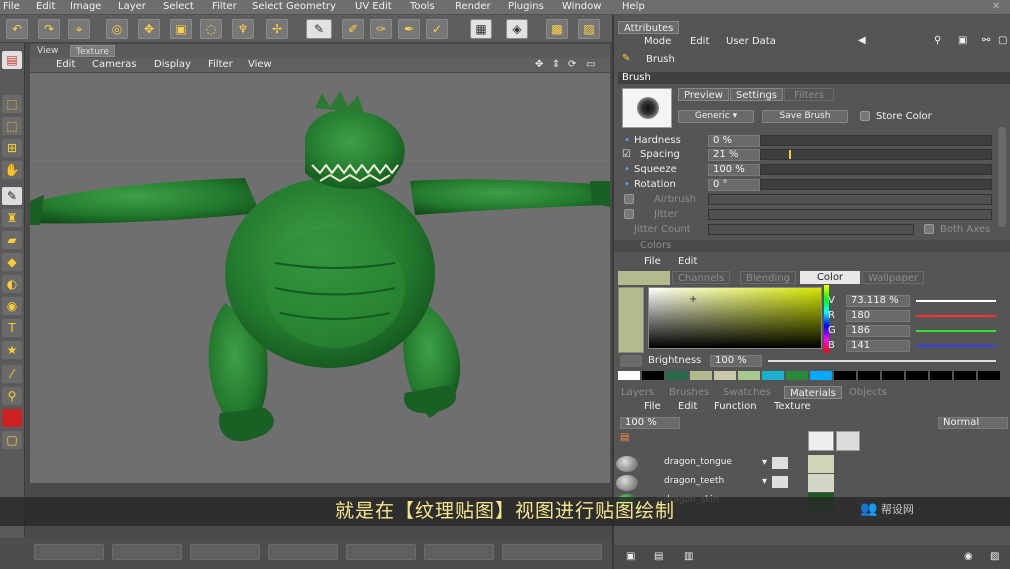  Describe the element at coordinates (850, 214) in the screenshot. I see `param-jitter-slider` at that location.